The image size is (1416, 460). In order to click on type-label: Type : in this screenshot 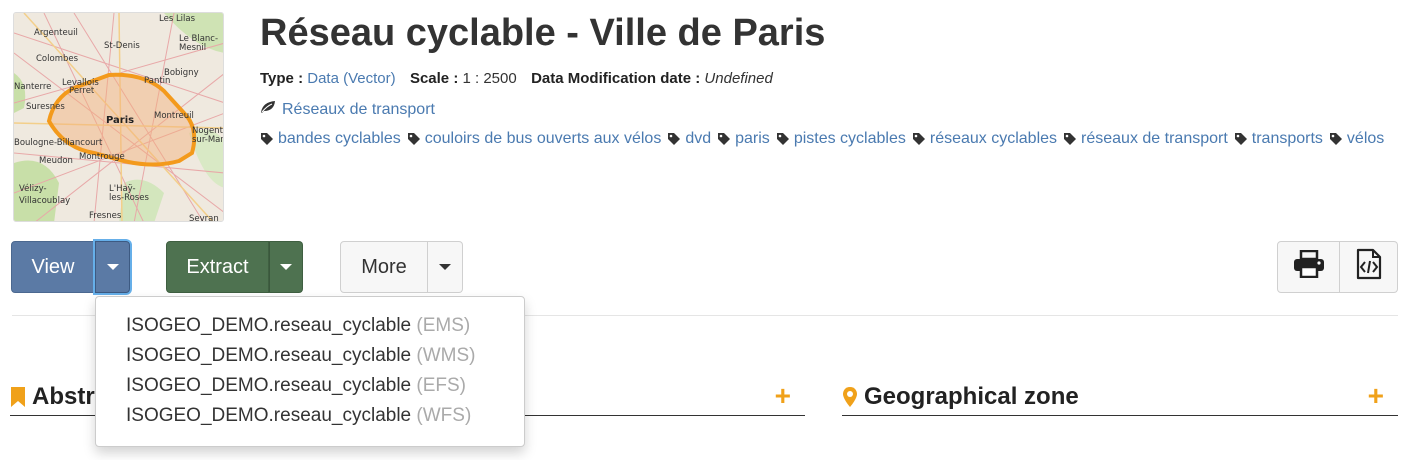, I will do `click(282, 78)`.